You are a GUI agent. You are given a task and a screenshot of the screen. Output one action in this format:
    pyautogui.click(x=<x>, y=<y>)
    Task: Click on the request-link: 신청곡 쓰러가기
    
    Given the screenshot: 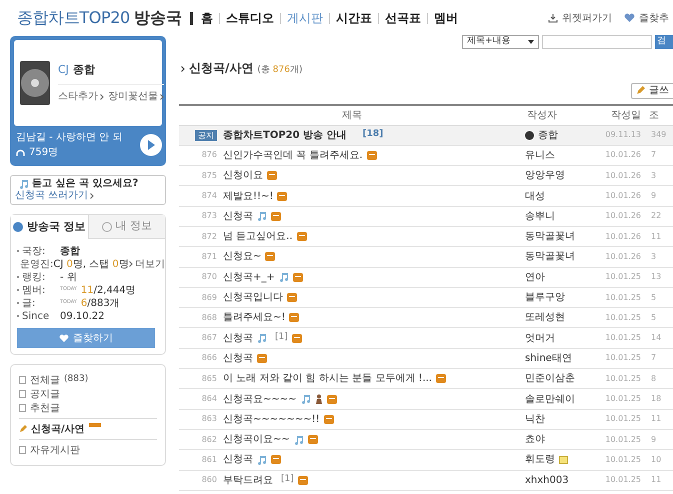 What is the action you would take?
    pyautogui.click(x=51, y=196)
    